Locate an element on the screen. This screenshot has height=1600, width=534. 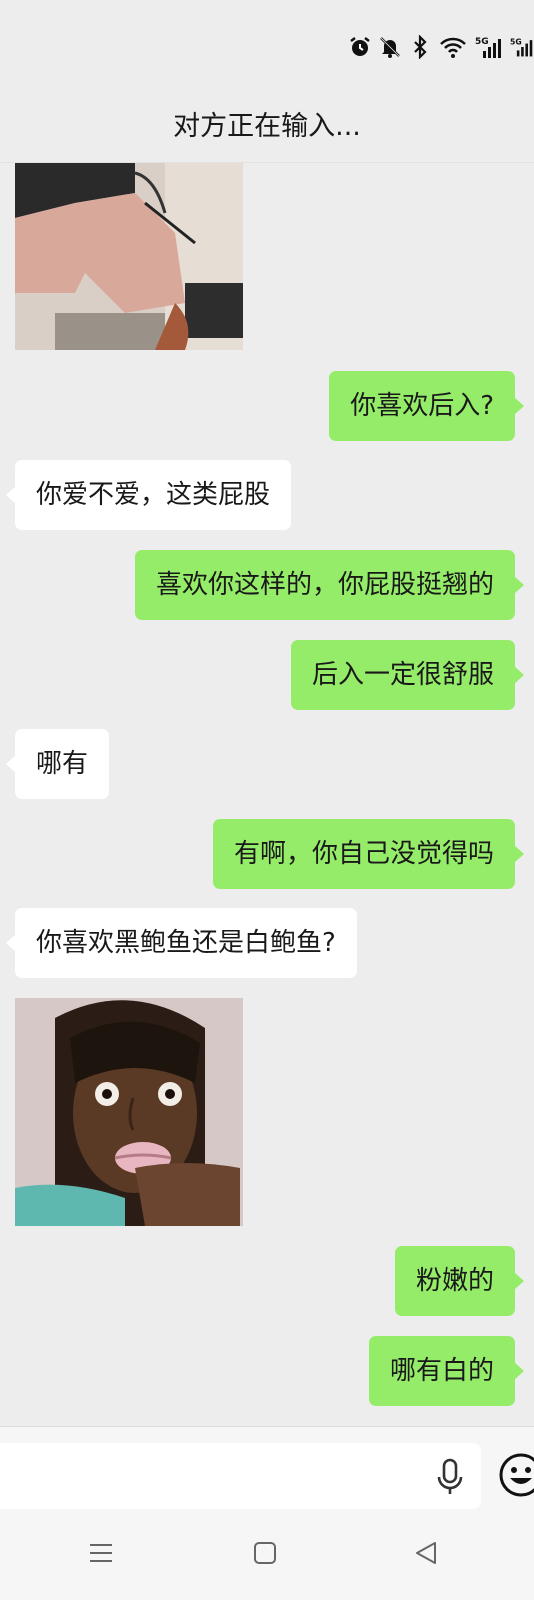
status-bar: 5G 5G is located at coordinates (267, 40).